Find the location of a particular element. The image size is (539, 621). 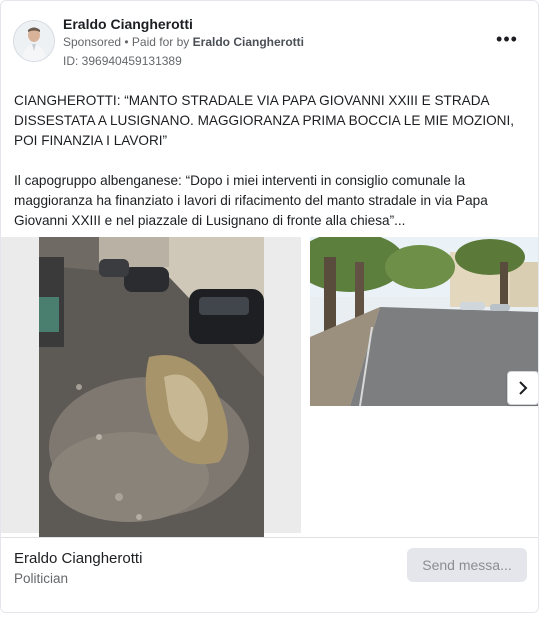

paid-for-prefix: • Paid for by is located at coordinates (157, 42).